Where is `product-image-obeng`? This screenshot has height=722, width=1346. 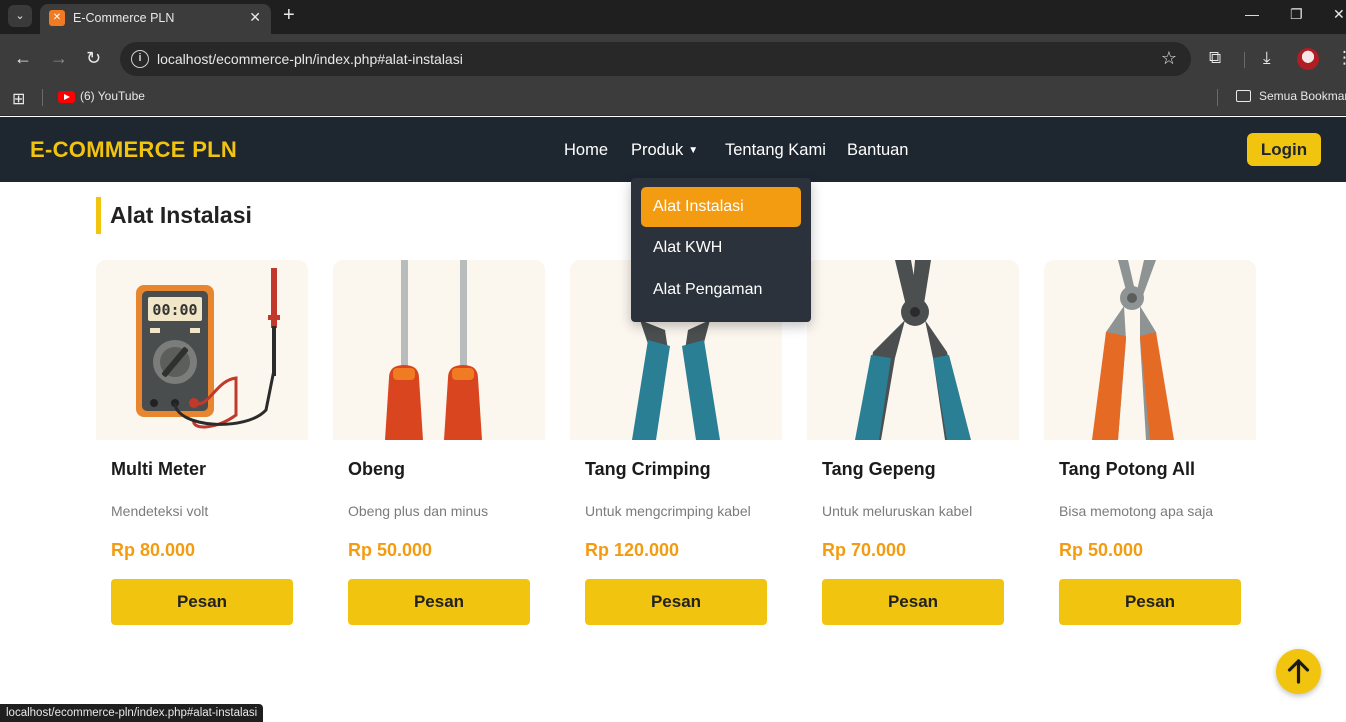 product-image-obeng is located at coordinates (439, 350).